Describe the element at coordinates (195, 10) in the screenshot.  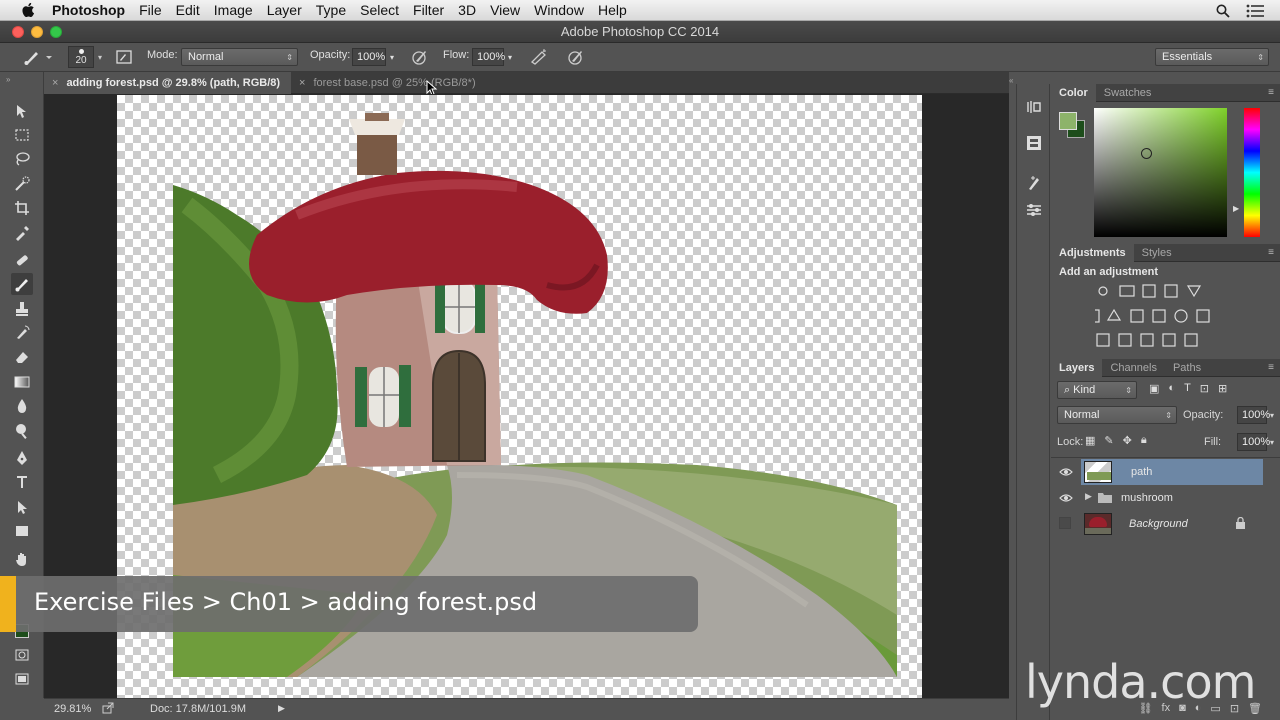
I see `menu-edit: Edit` at that location.